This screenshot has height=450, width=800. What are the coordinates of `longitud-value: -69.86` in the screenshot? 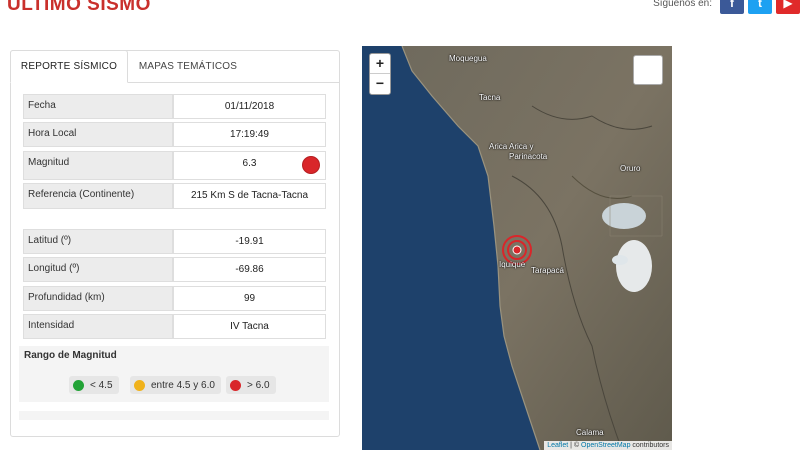 It's located at (249, 269).